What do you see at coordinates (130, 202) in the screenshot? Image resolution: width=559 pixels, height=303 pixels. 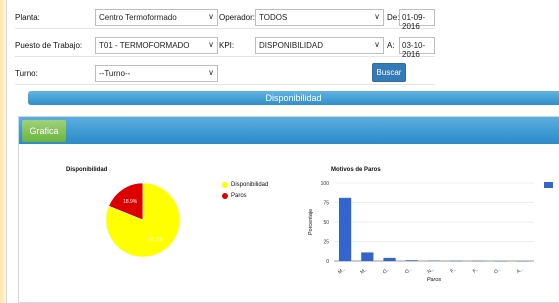 I see `pie-label-paros: 18.9%` at bounding box center [130, 202].